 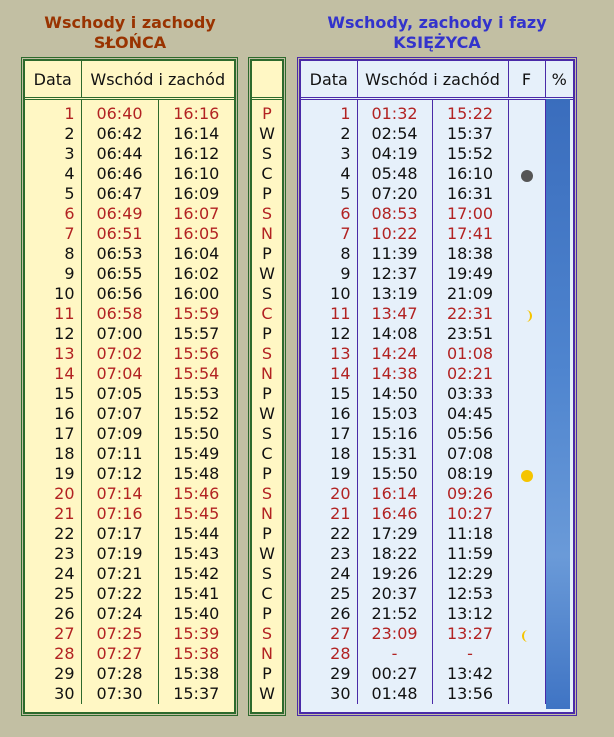 What do you see at coordinates (345, 253) in the screenshot?
I see `moon-date-cell: 8` at bounding box center [345, 253].